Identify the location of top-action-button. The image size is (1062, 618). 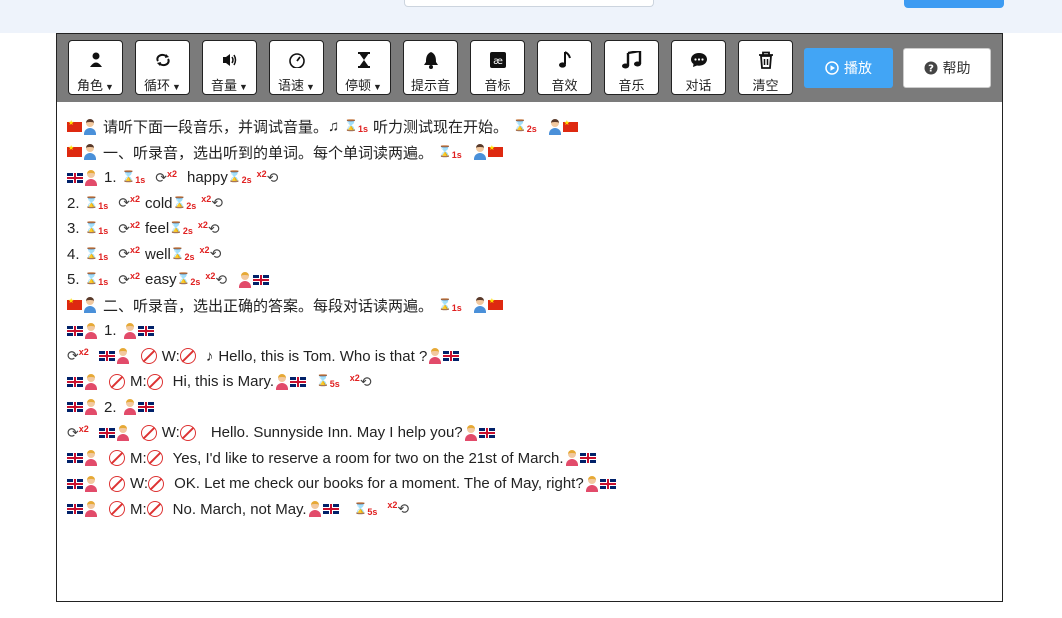
(954, 4).